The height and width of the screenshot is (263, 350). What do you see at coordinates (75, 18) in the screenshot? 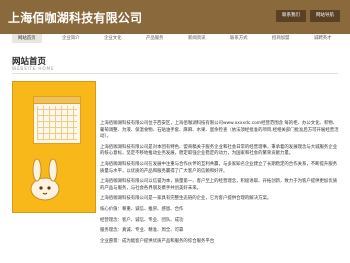
I see `site-title: 上海佰咖湖科技有限公司` at bounding box center [75, 18].